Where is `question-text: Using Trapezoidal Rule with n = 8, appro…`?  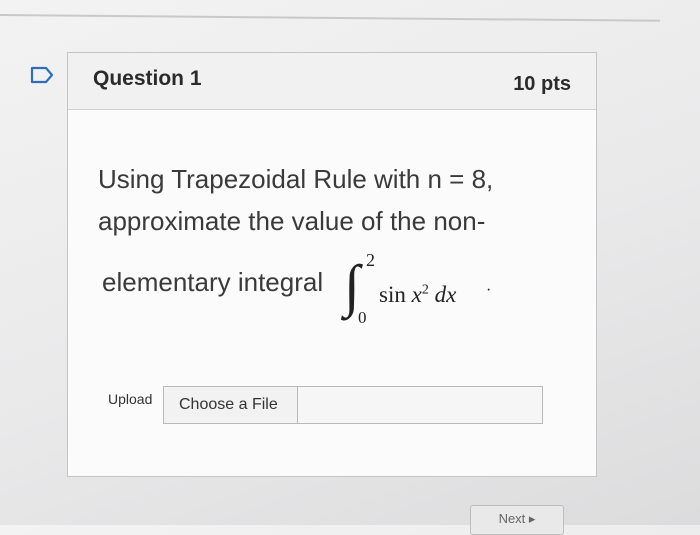
question-text: Using Trapezoidal Rule with n = 8, appro… is located at coordinates (333, 200).